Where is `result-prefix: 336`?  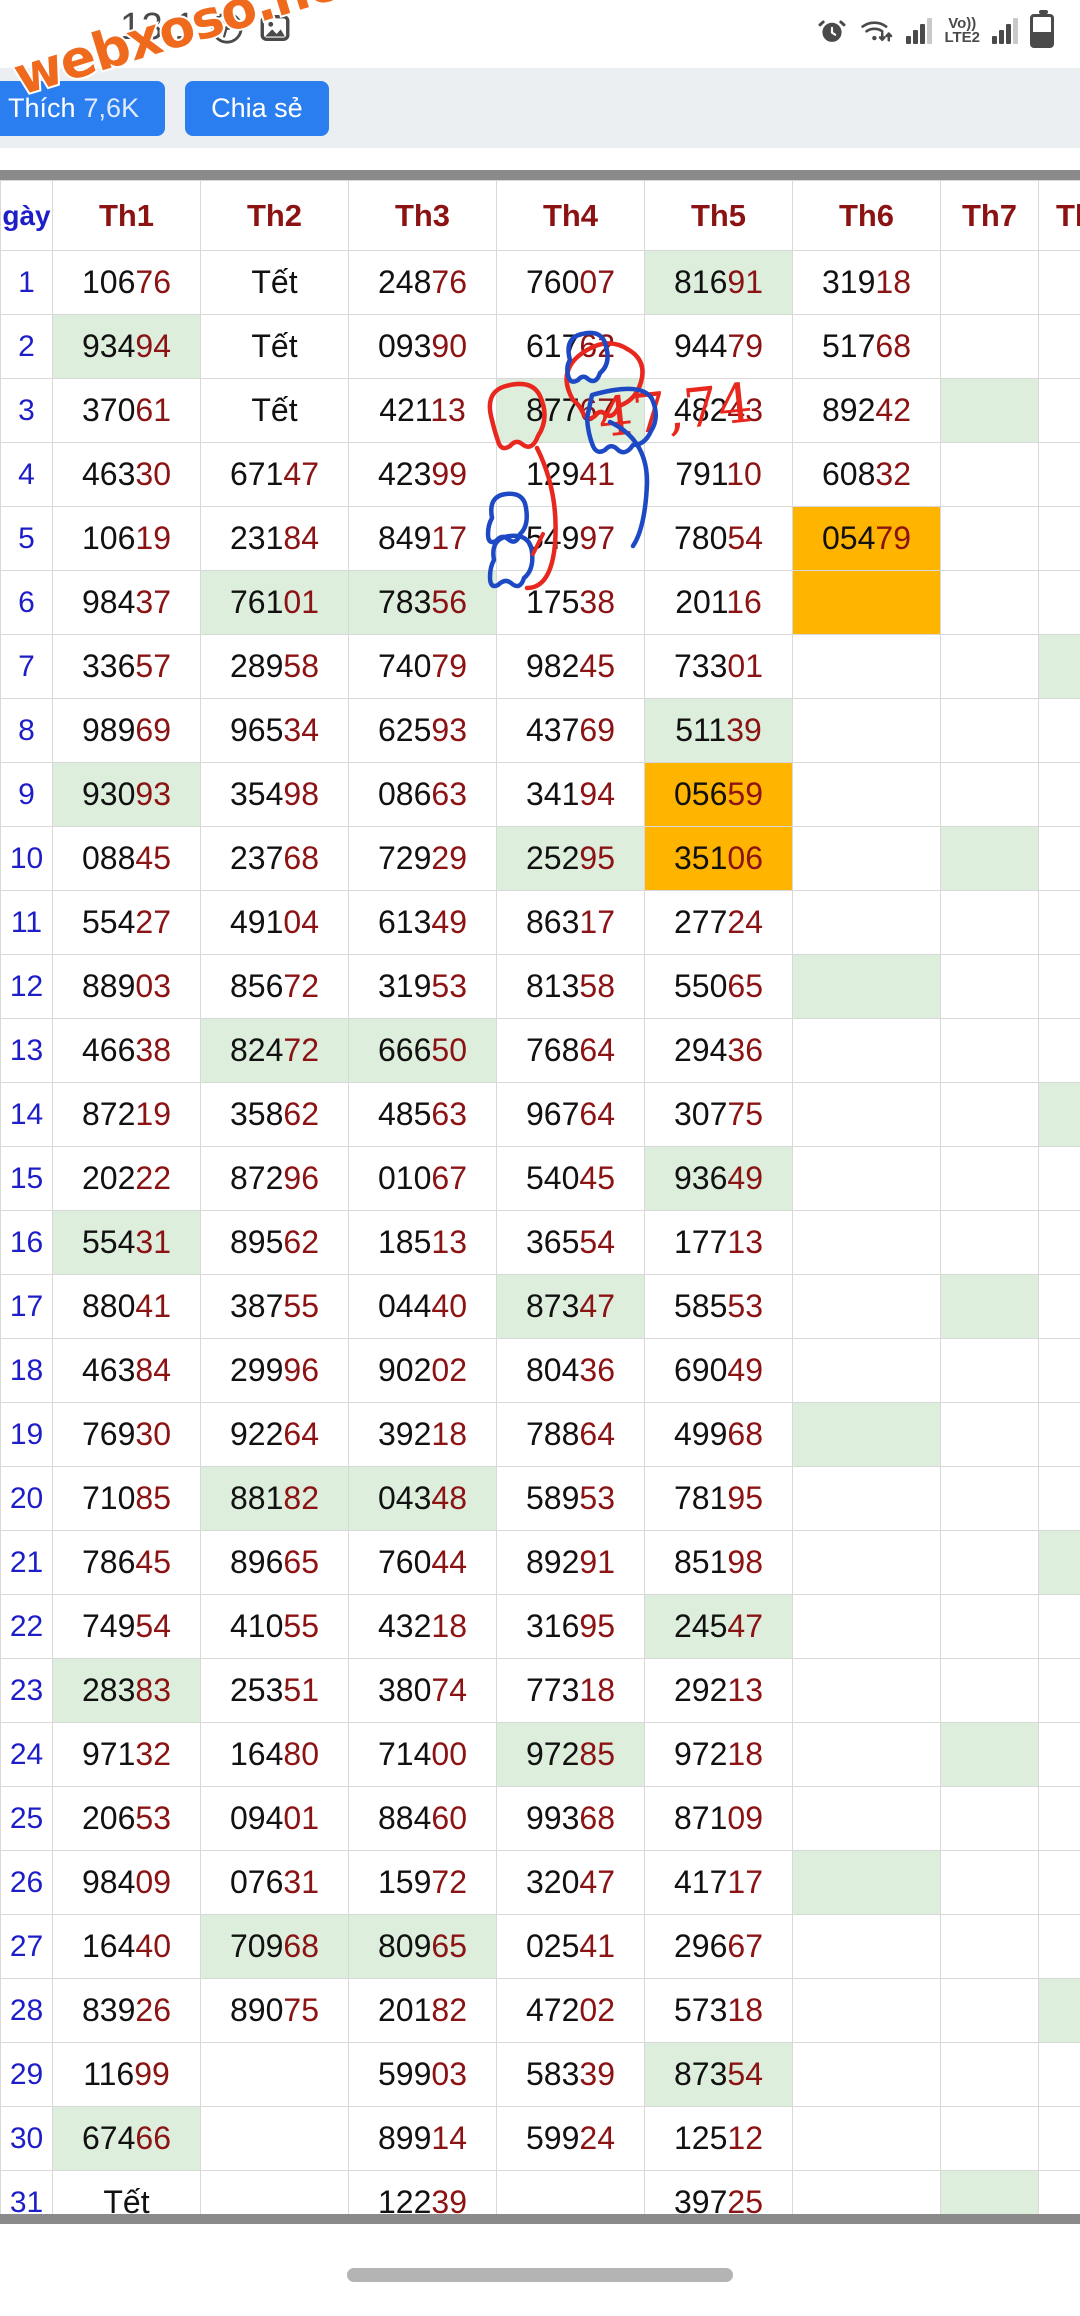 result-prefix: 336 is located at coordinates (109, 666).